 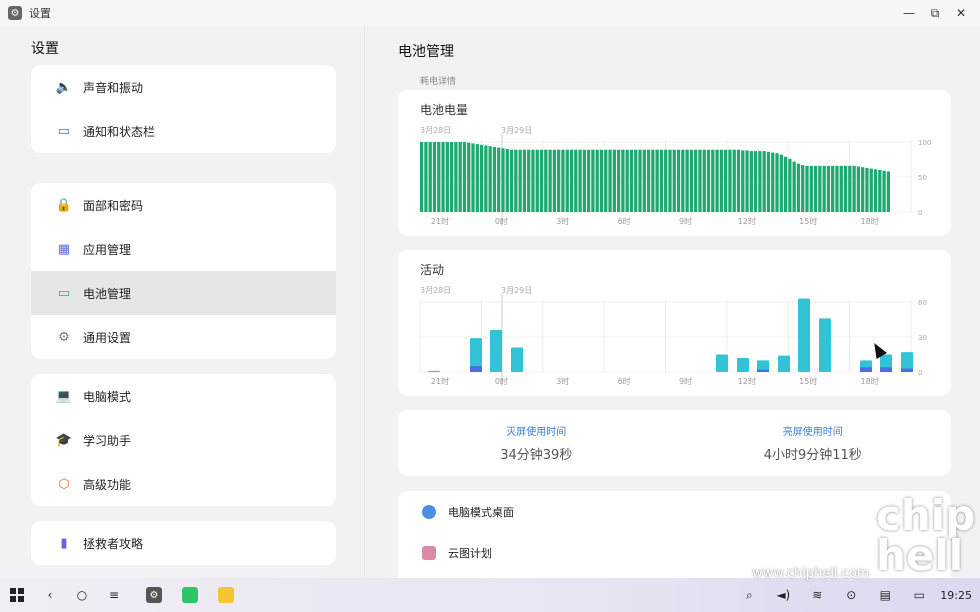 What do you see at coordinates (922, 178) in the screenshot?
I see `y-tick-label: 50` at bounding box center [922, 178].